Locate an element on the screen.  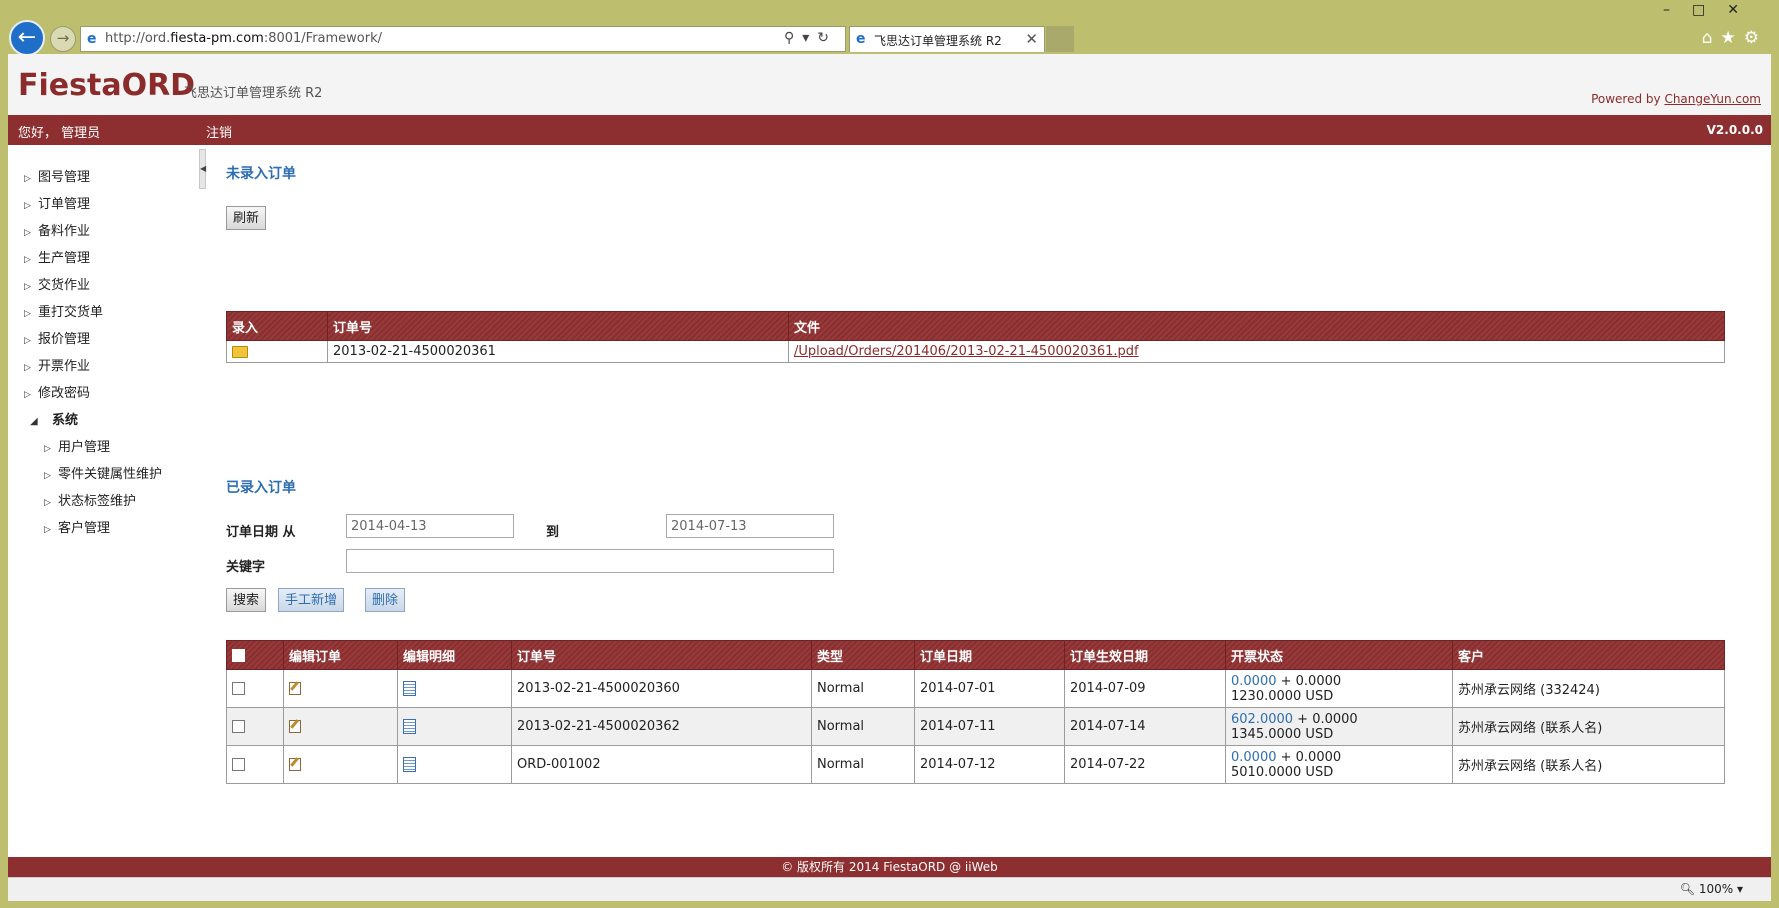
edit-order-cell is located at coordinates (340, 688).